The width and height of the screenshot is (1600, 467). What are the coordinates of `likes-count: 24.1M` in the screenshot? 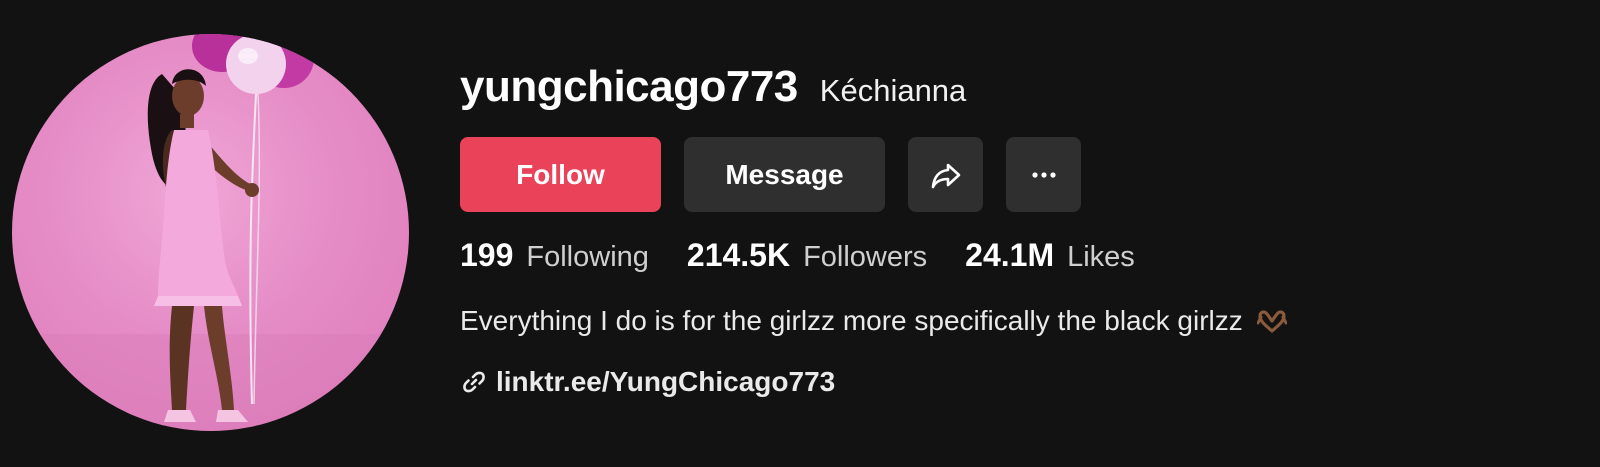 It's located at (1010, 255).